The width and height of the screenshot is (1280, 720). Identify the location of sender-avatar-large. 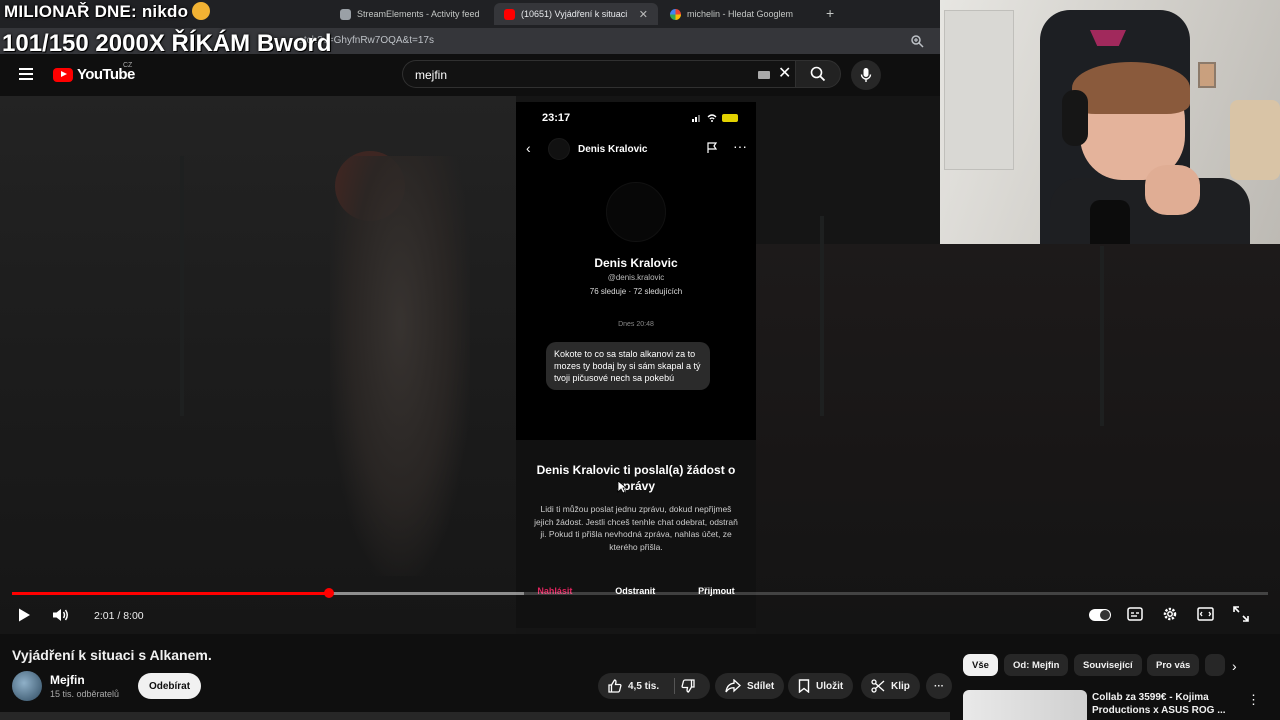
(636, 212).